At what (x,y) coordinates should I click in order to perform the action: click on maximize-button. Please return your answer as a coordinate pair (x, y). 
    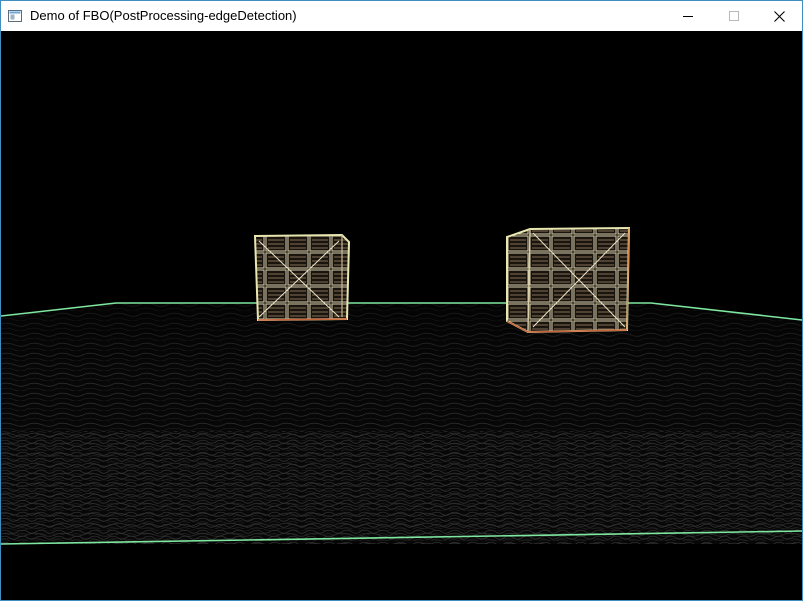
    Looking at the image, I should click on (734, 16).